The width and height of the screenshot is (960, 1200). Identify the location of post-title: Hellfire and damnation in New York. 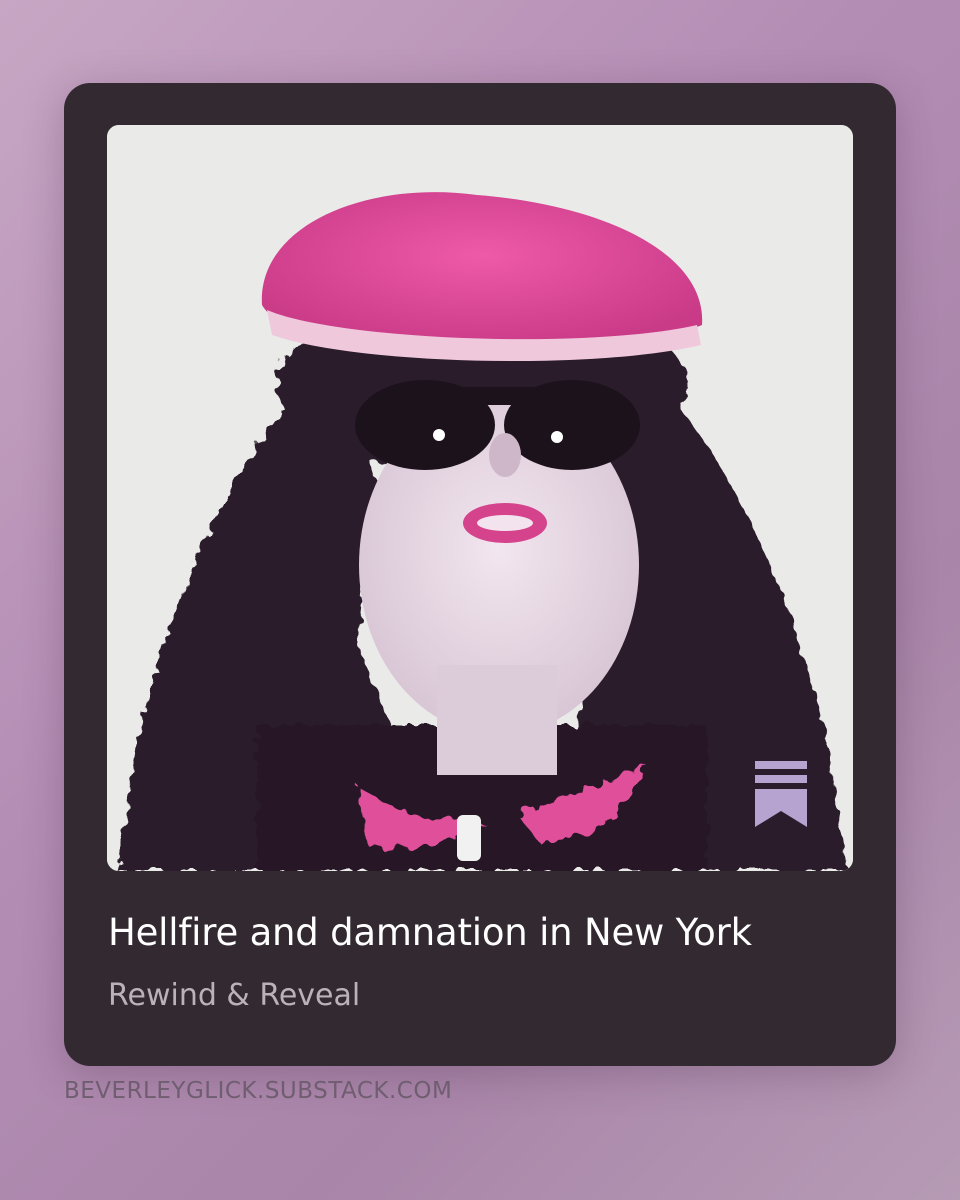
(430, 933).